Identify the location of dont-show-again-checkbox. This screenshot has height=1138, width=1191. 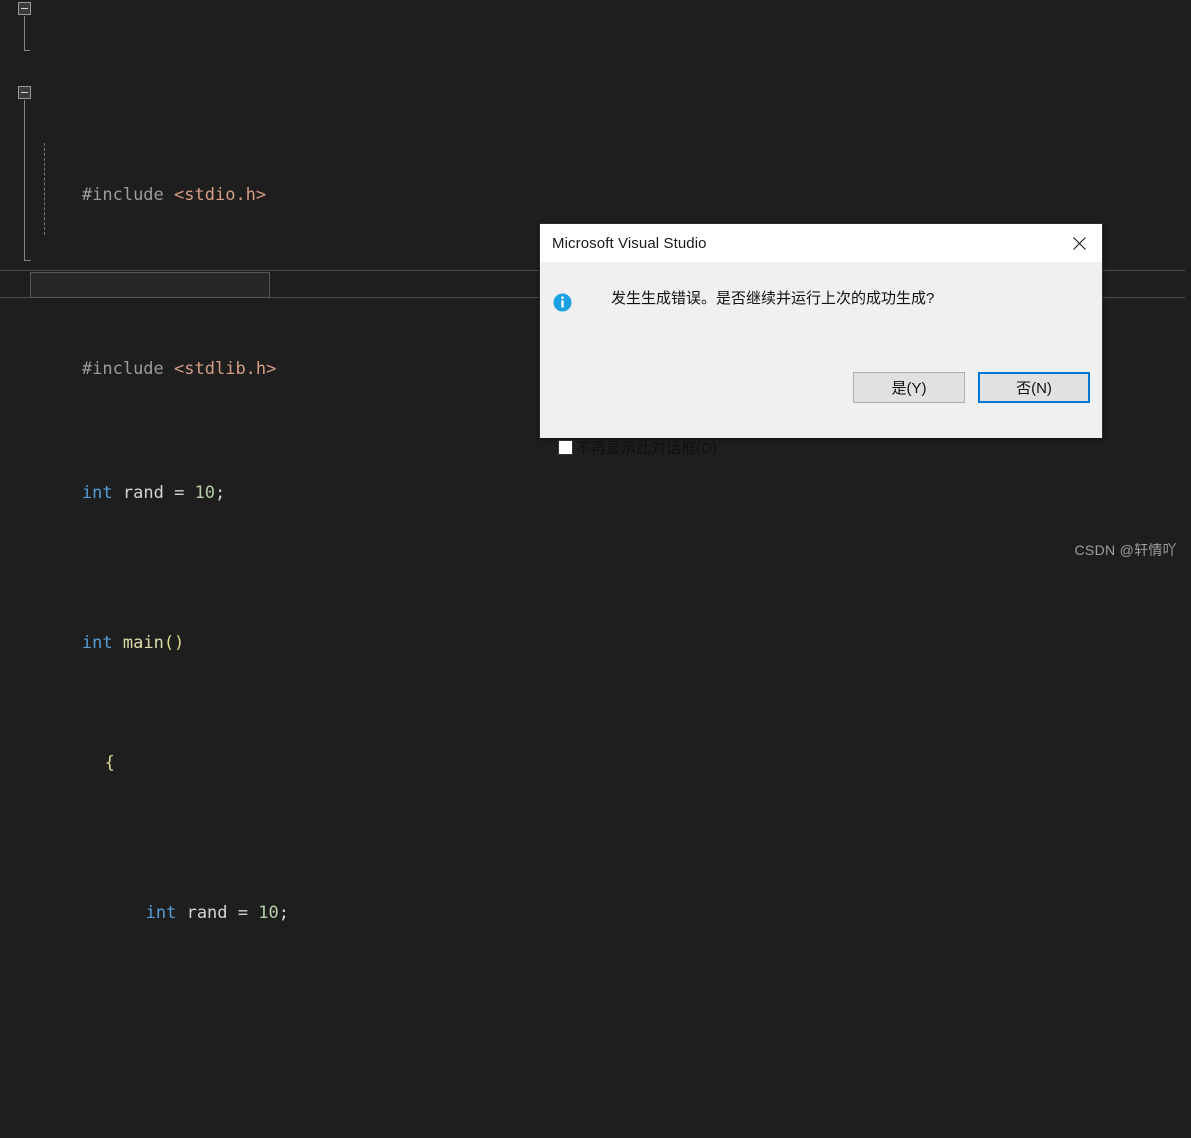
(565, 447).